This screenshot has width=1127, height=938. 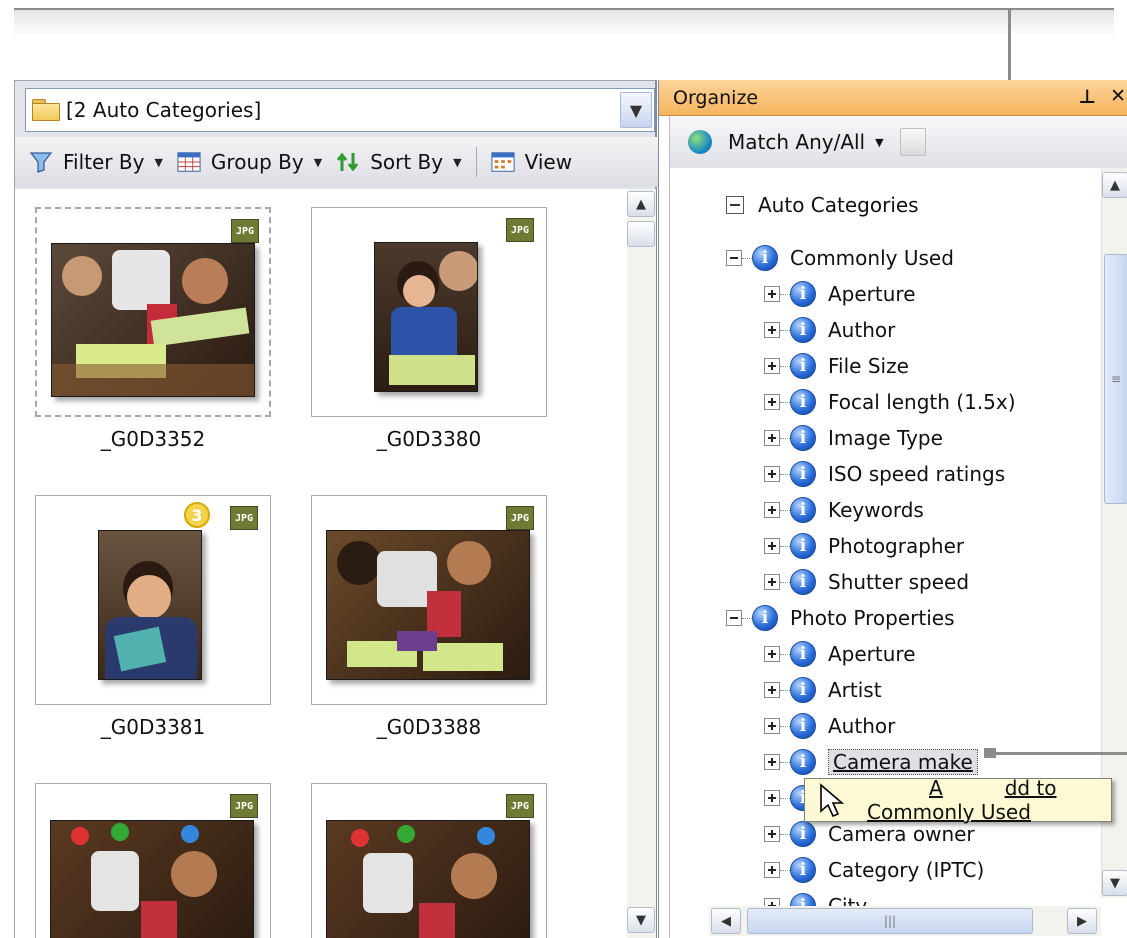 What do you see at coordinates (1087, 97) in the screenshot?
I see `pin-icon: ⊥` at bounding box center [1087, 97].